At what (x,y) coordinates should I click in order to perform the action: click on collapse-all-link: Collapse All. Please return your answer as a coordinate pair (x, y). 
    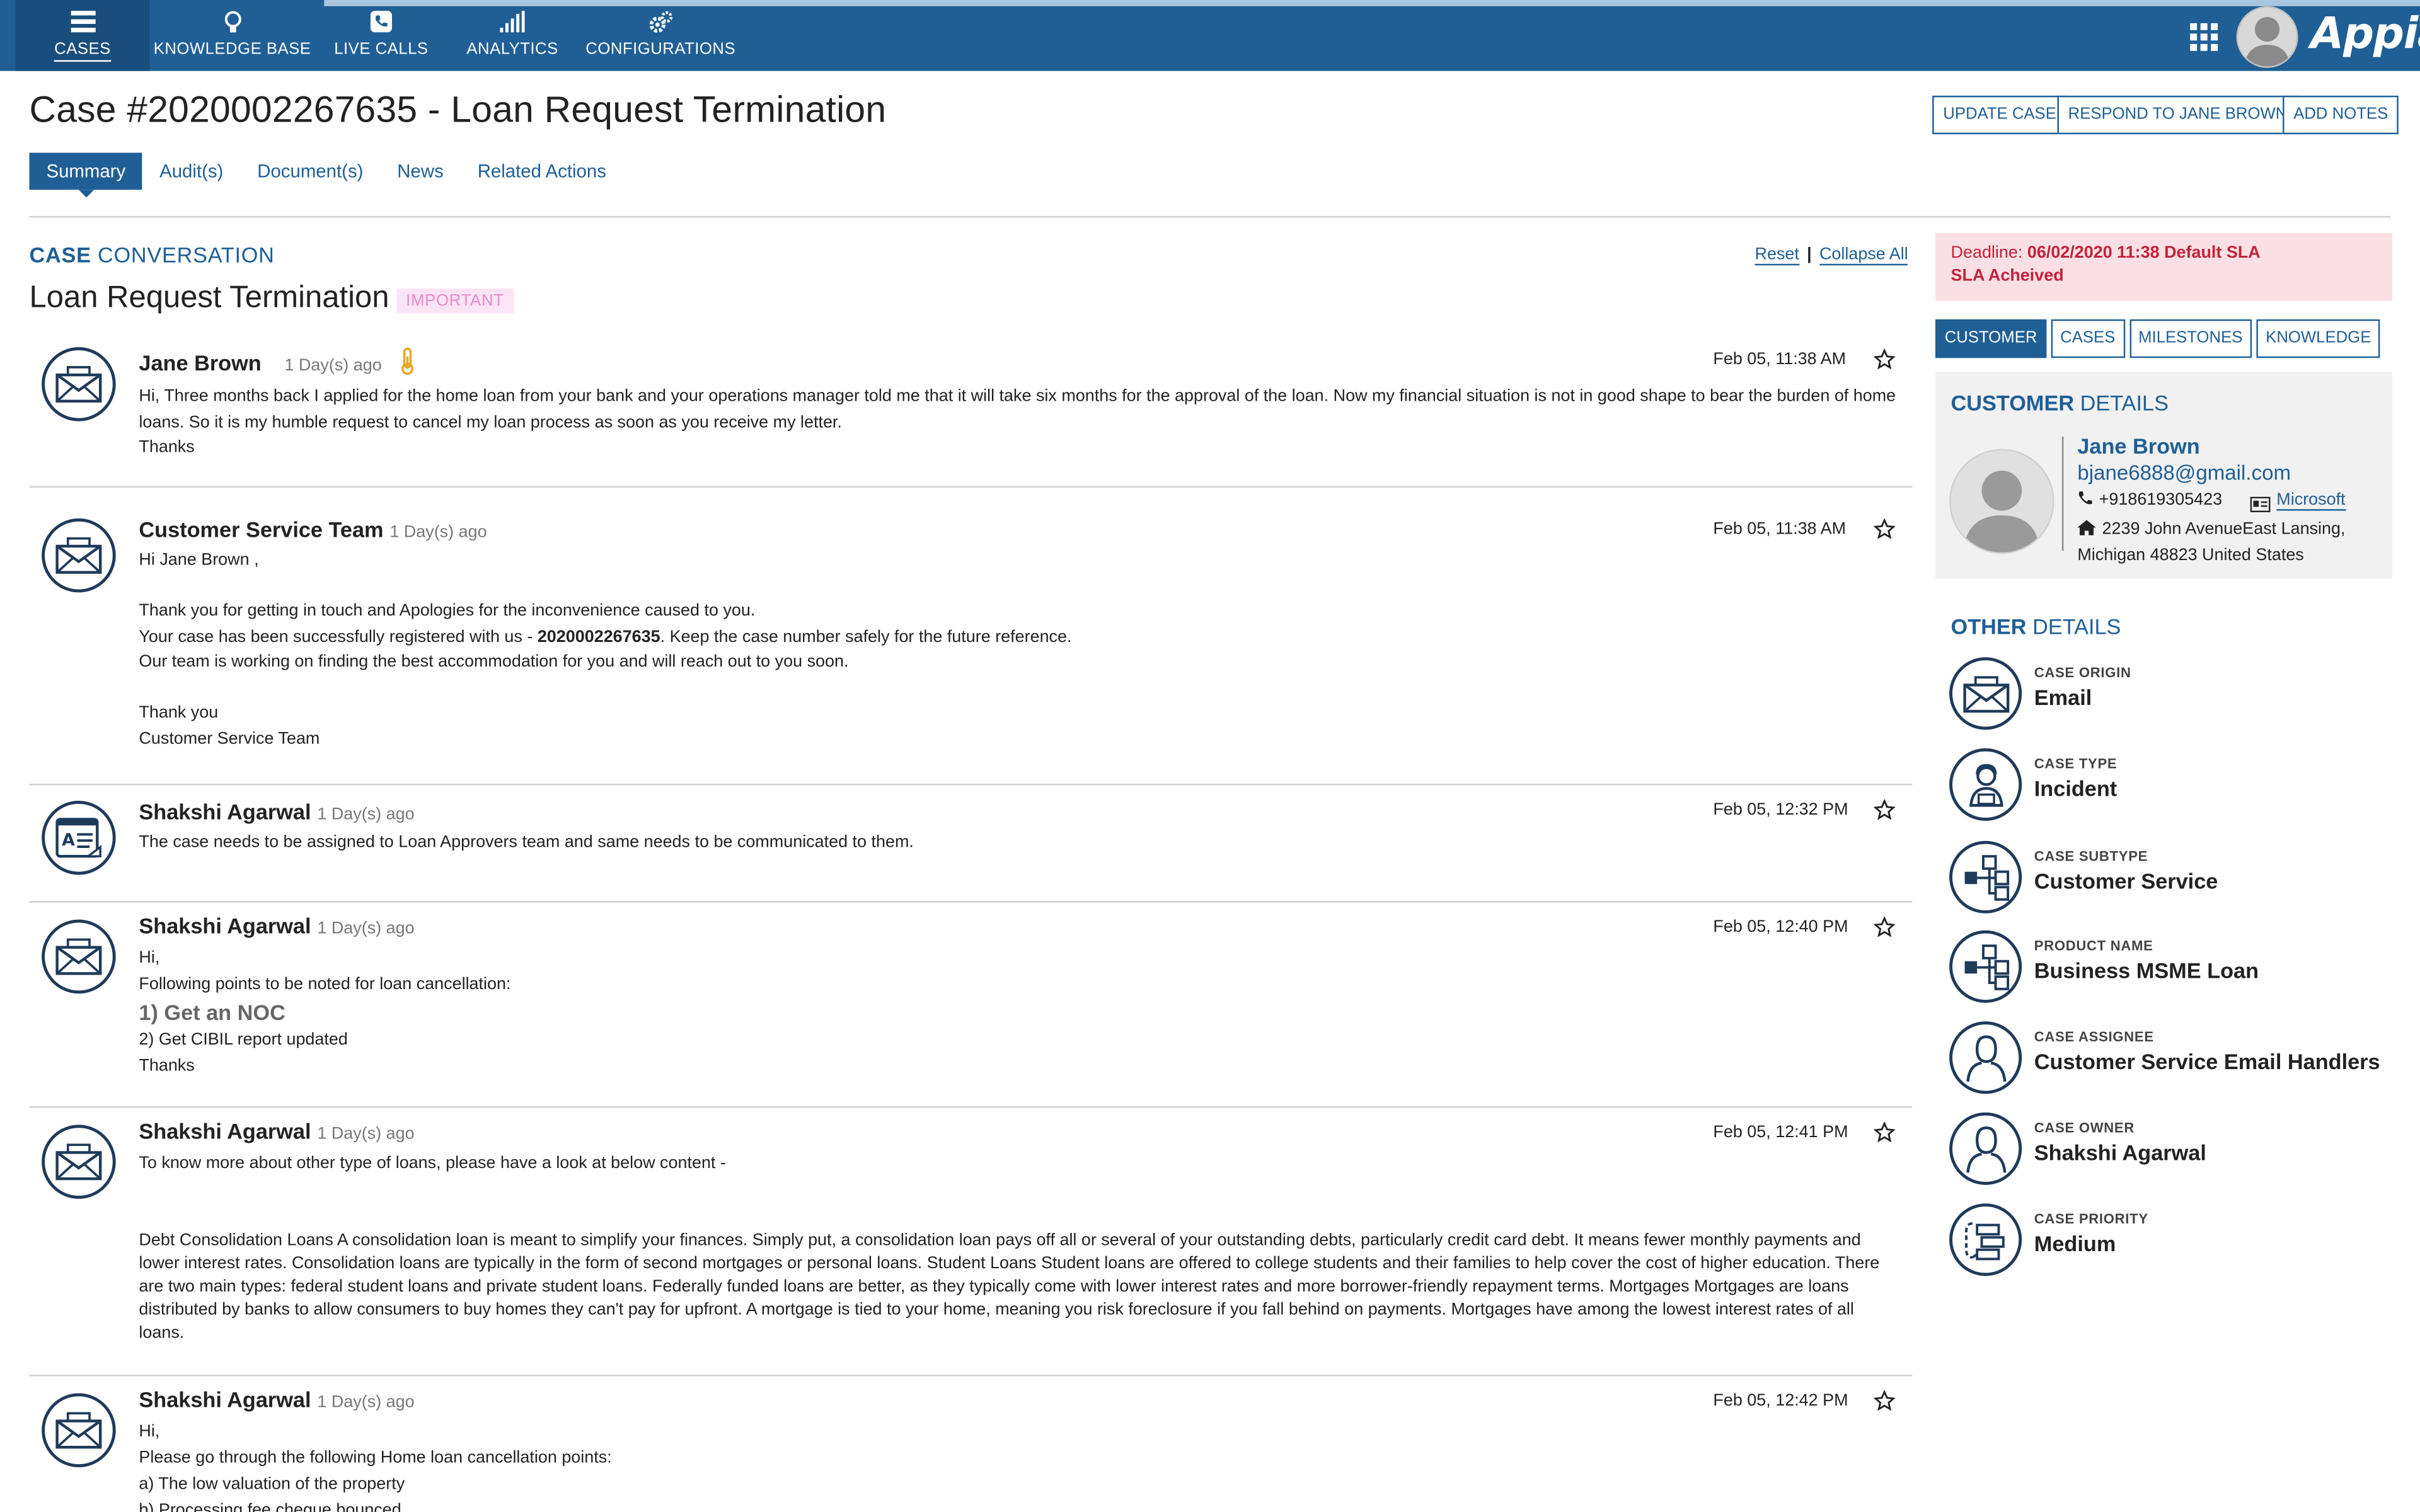
    Looking at the image, I should click on (1864, 255).